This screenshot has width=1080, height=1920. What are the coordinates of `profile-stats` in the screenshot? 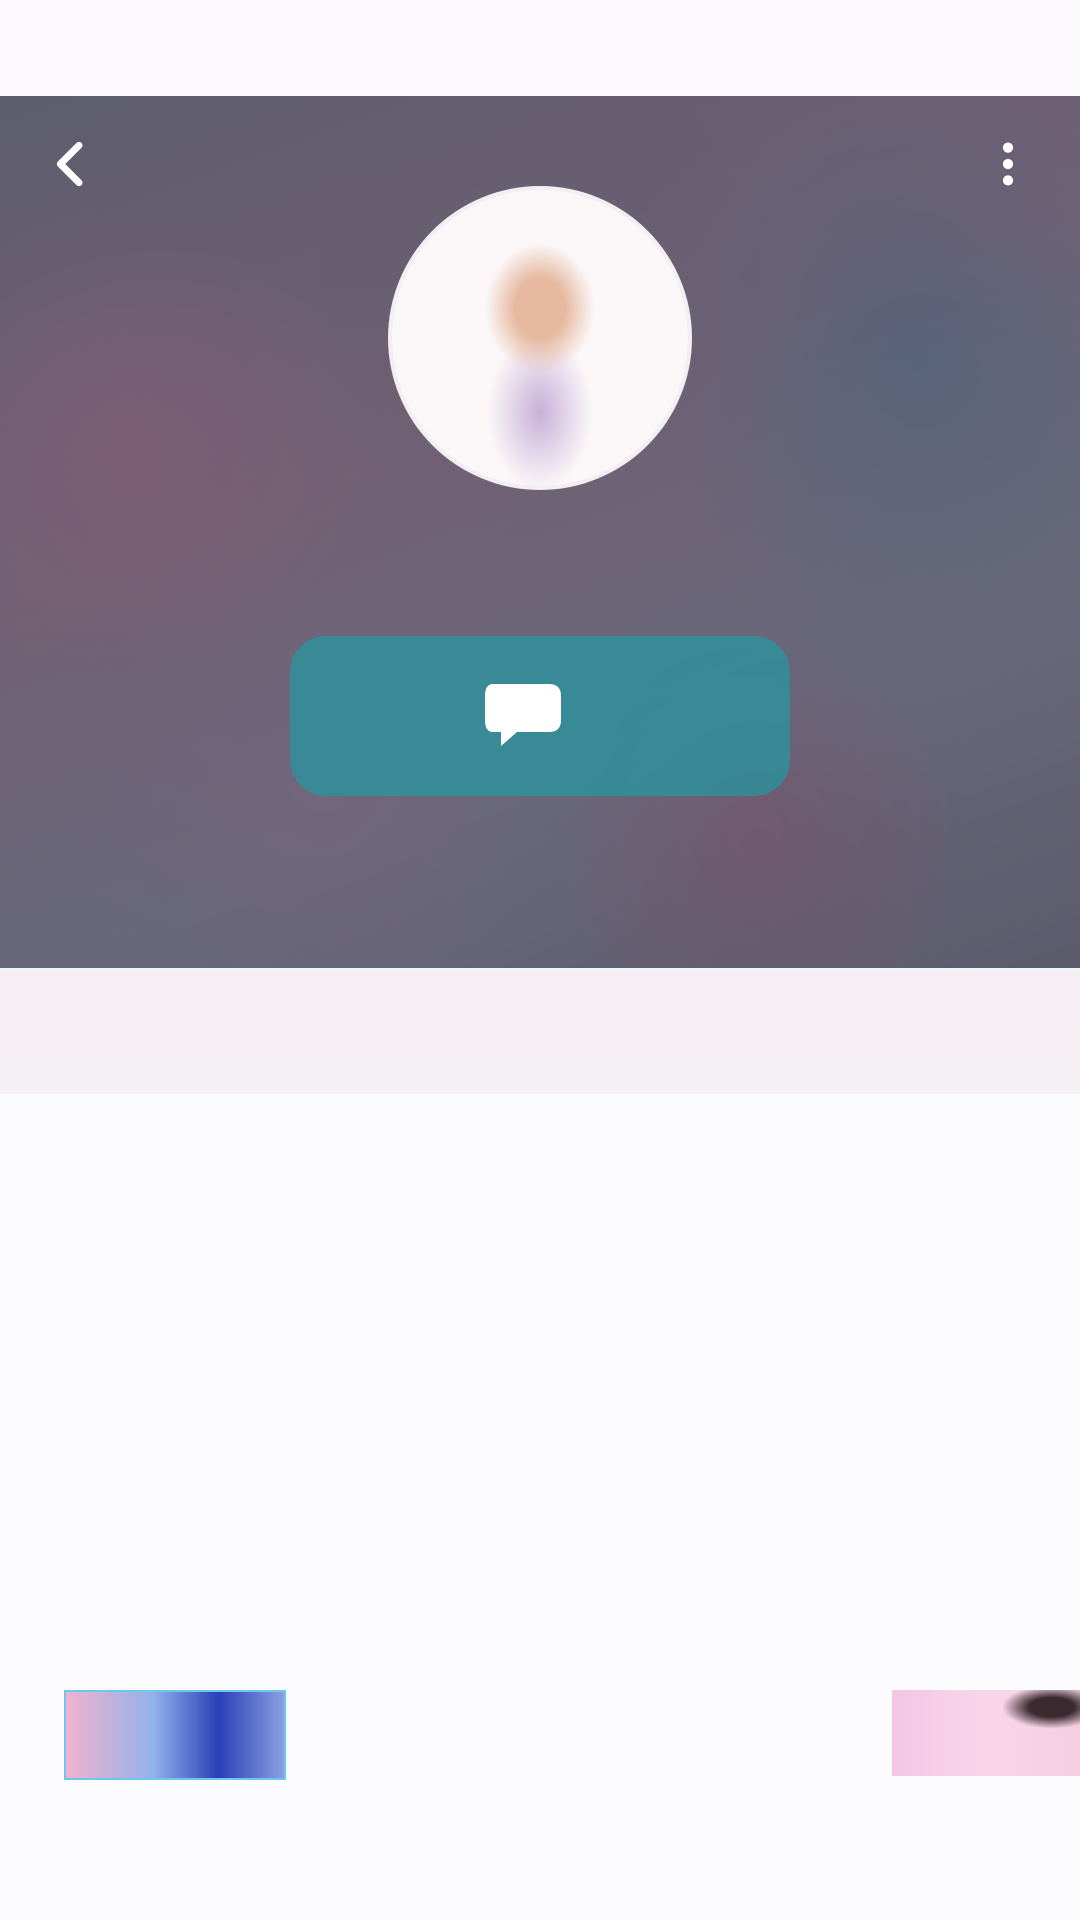 It's located at (540, 886).